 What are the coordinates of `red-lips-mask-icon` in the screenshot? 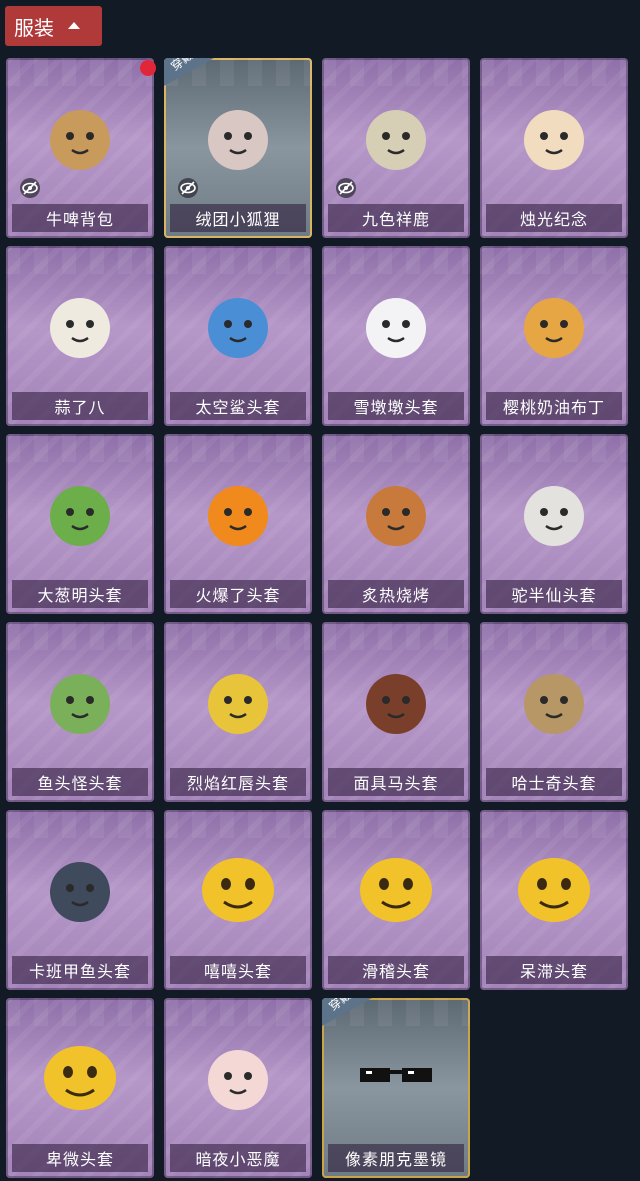 It's located at (238, 700).